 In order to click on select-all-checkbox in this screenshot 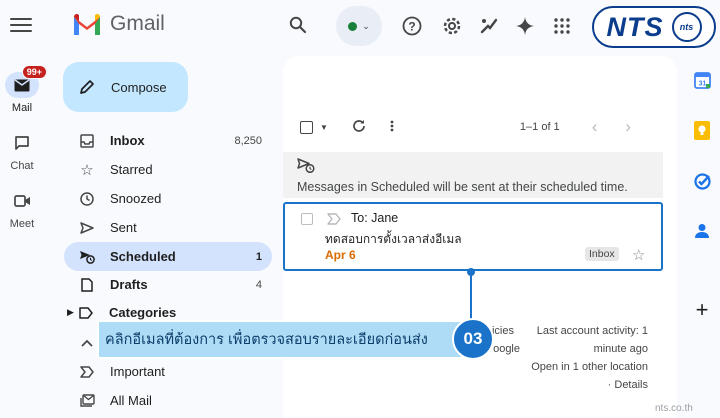, I will do `click(306, 127)`.